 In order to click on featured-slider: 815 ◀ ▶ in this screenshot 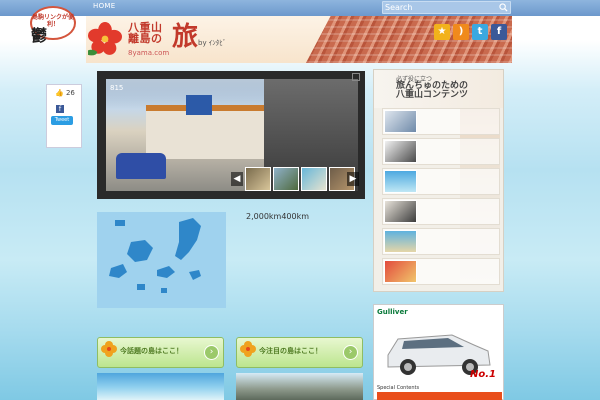, I will do `click(231, 135)`.